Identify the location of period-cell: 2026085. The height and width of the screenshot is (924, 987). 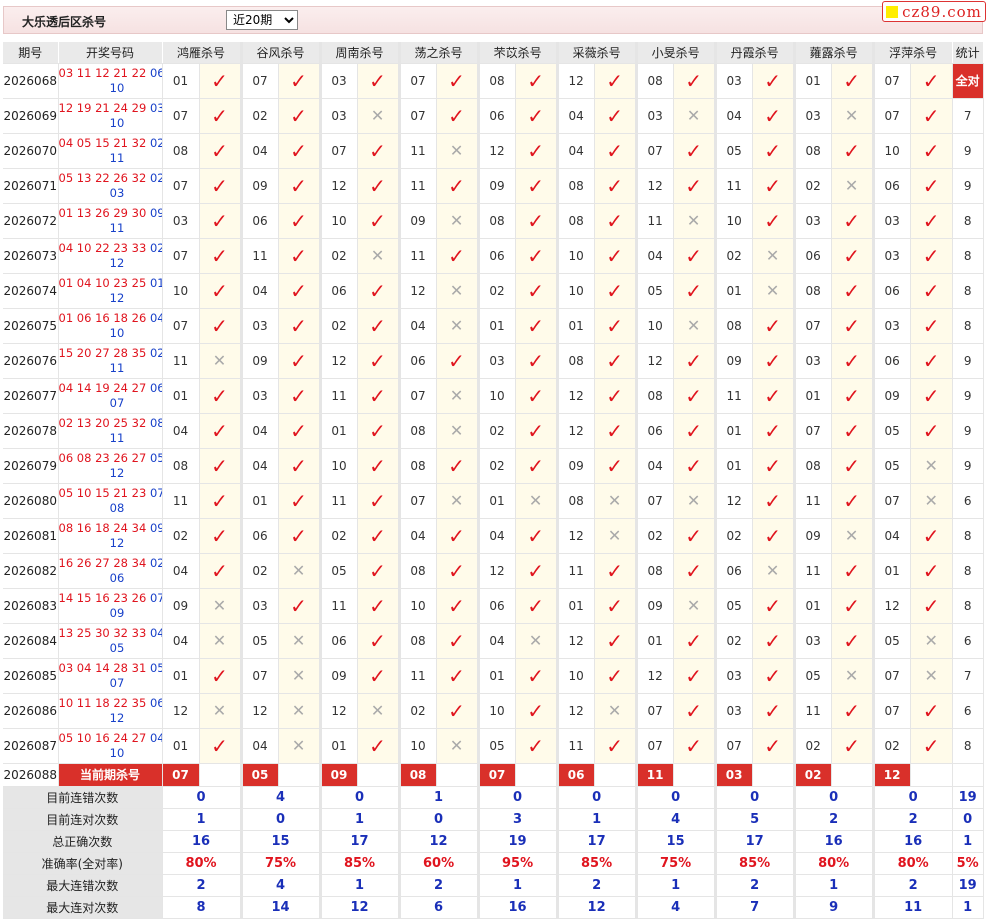
(31, 676).